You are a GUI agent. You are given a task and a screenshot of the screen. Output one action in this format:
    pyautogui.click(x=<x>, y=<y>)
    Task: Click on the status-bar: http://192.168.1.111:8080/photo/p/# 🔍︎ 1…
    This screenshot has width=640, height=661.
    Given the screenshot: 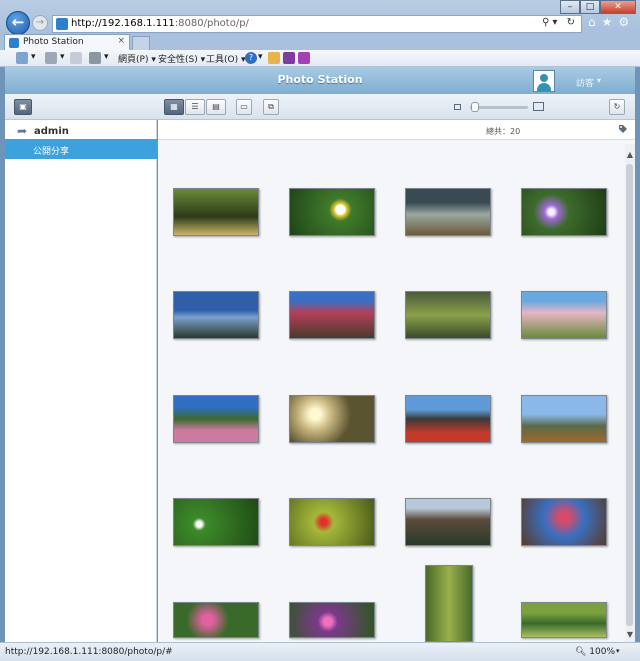 What is the action you would take?
    pyautogui.click(x=320, y=651)
    